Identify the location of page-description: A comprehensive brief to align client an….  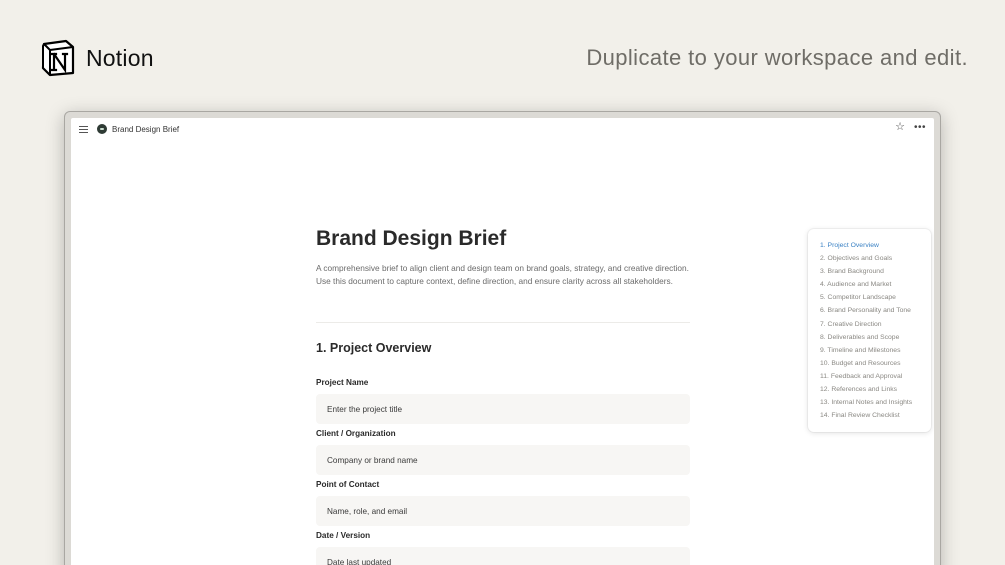
(503, 275).